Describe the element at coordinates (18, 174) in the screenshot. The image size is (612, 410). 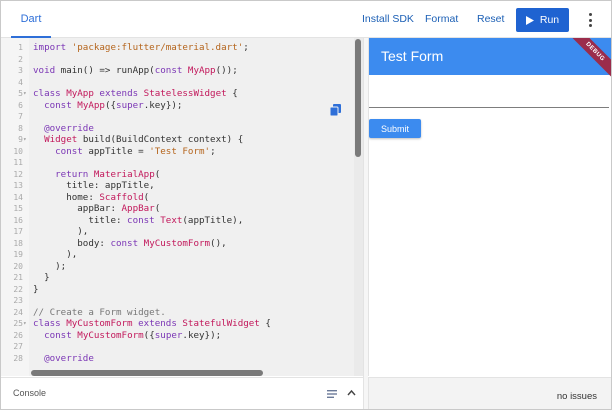
I see `line-number: 12` at that location.